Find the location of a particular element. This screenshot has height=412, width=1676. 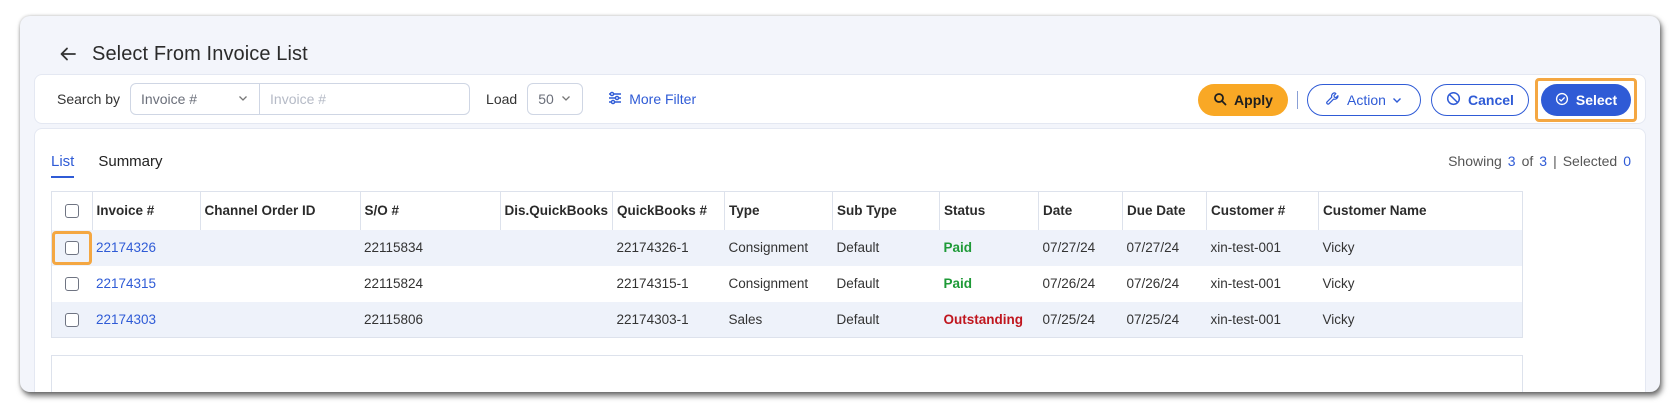

sliders-icon is located at coordinates (618, 99).